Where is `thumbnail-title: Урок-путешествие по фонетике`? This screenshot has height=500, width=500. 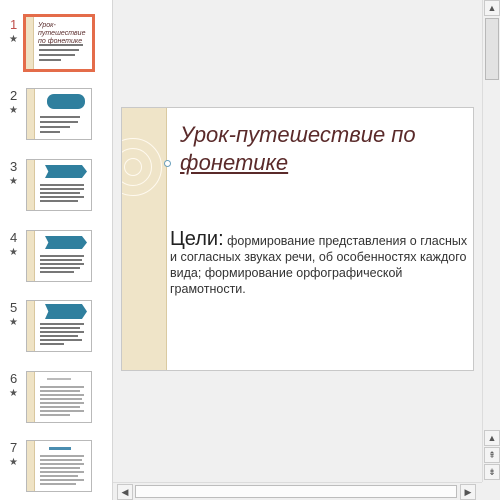
thumbnail-title: Урок-путешествие по фонетике is located at coordinates (62, 33).